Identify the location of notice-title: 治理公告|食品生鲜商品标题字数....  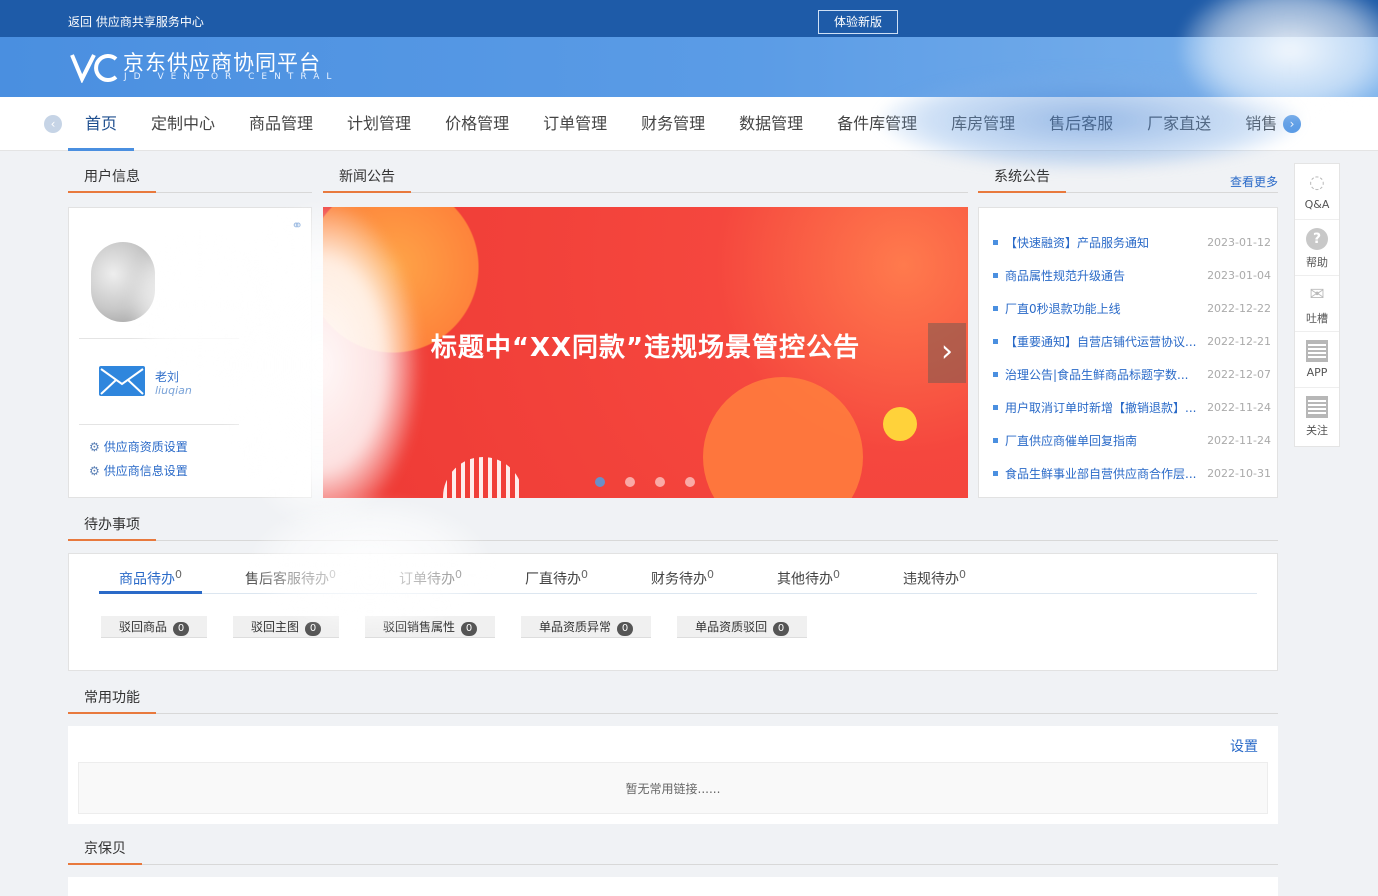
(1102, 374).